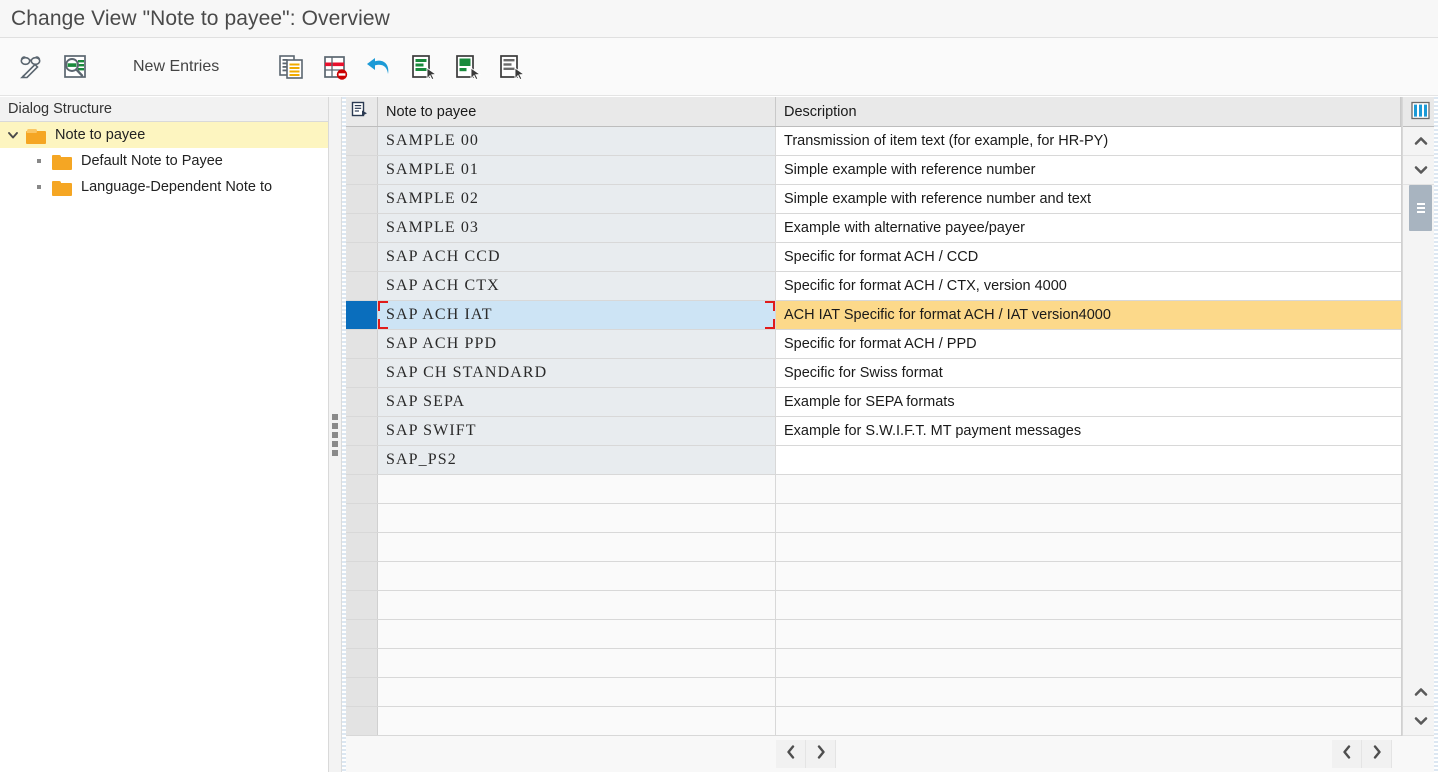 The height and width of the screenshot is (772, 1438). I want to click on cell-note-to-payee: SAP SEPA, so click(577, 402).